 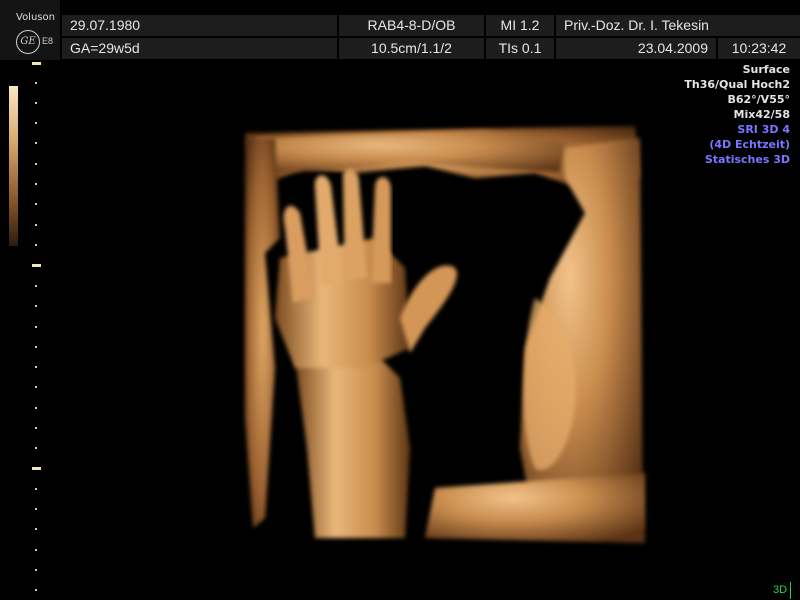 I want to click on bottom-structure, so click(x=535, y=508).